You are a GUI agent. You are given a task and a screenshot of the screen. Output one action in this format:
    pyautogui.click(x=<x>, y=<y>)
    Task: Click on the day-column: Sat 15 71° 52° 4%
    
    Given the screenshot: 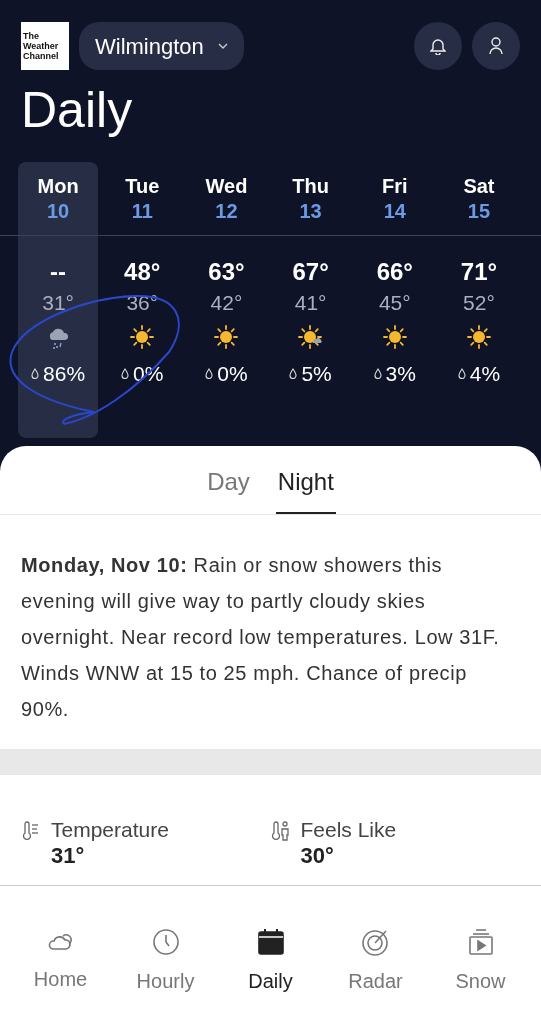 What is the action you would take?
    pyautogui.click(x=479, y=300)
    